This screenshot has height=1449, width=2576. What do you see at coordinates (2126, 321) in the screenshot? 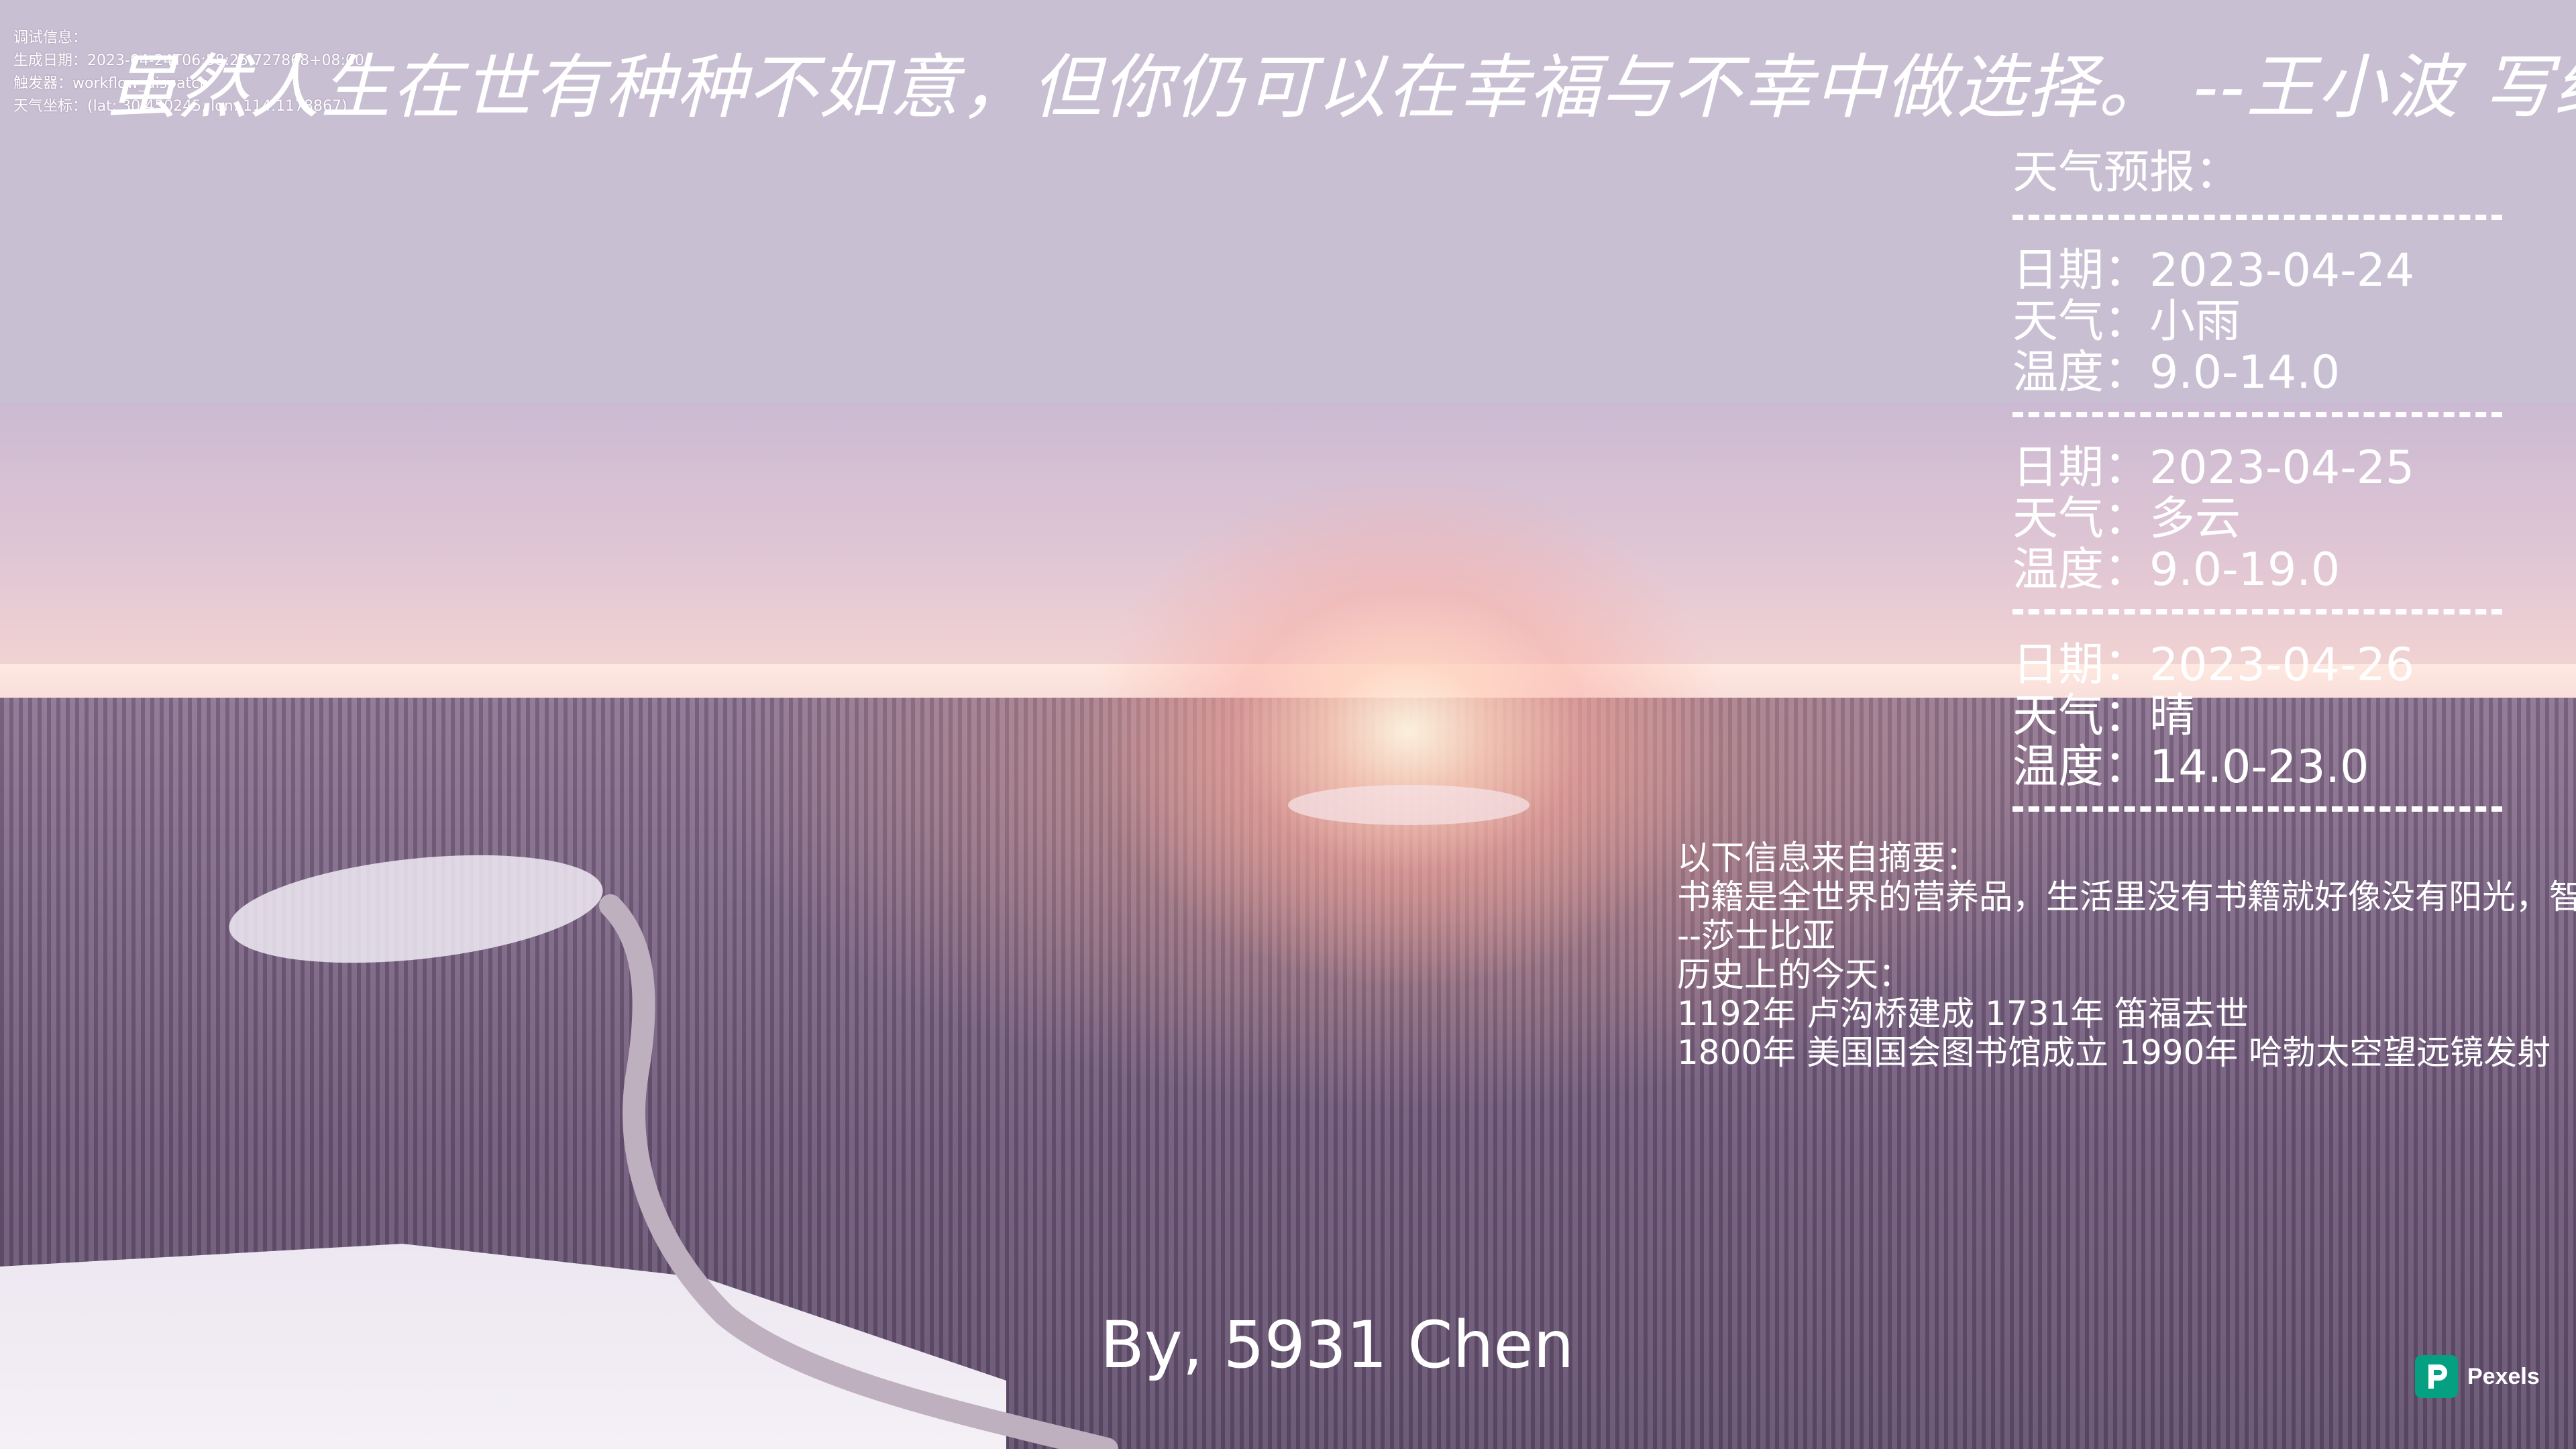
I see `forecast-condition: 天气：小雨` at bounding box center [2126, 321].